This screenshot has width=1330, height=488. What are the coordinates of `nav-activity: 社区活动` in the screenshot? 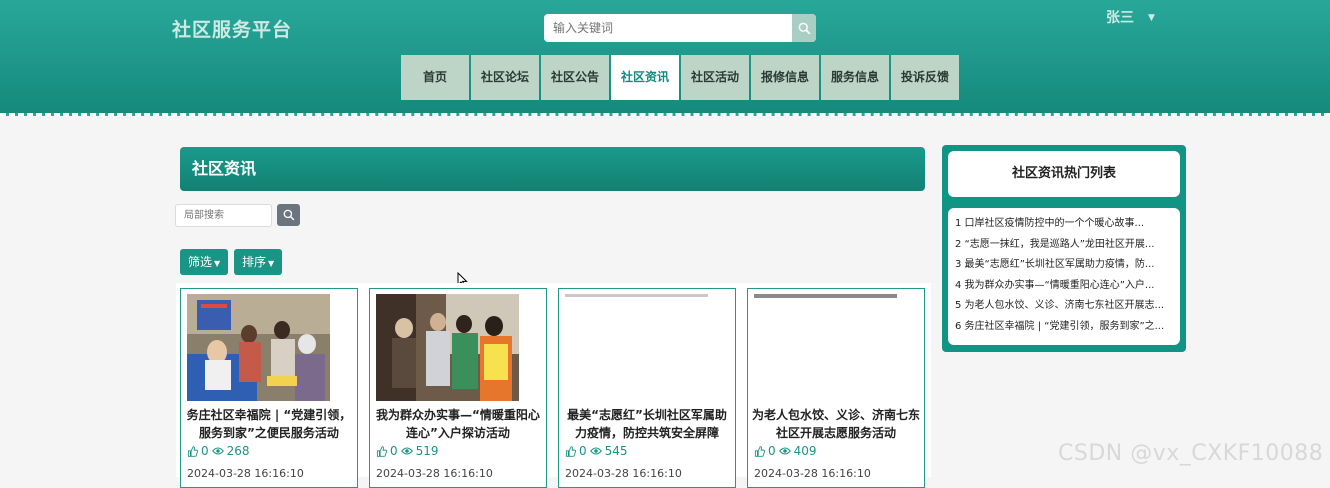 It's located at (715, 77).